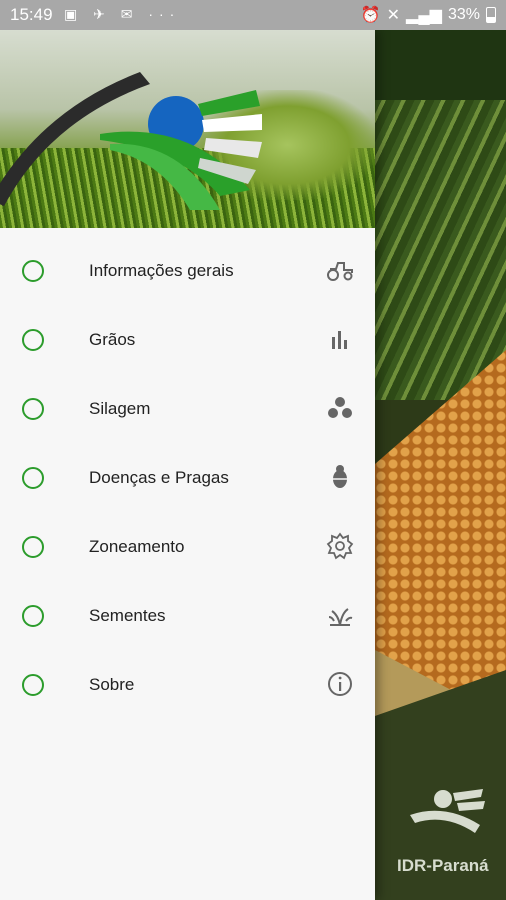 This screenshot has width=506, height=900. What do you see at coordinates (463, 14) in the screenshot?
I see `battery-percent: 33%` at bounding box center [463, 14].